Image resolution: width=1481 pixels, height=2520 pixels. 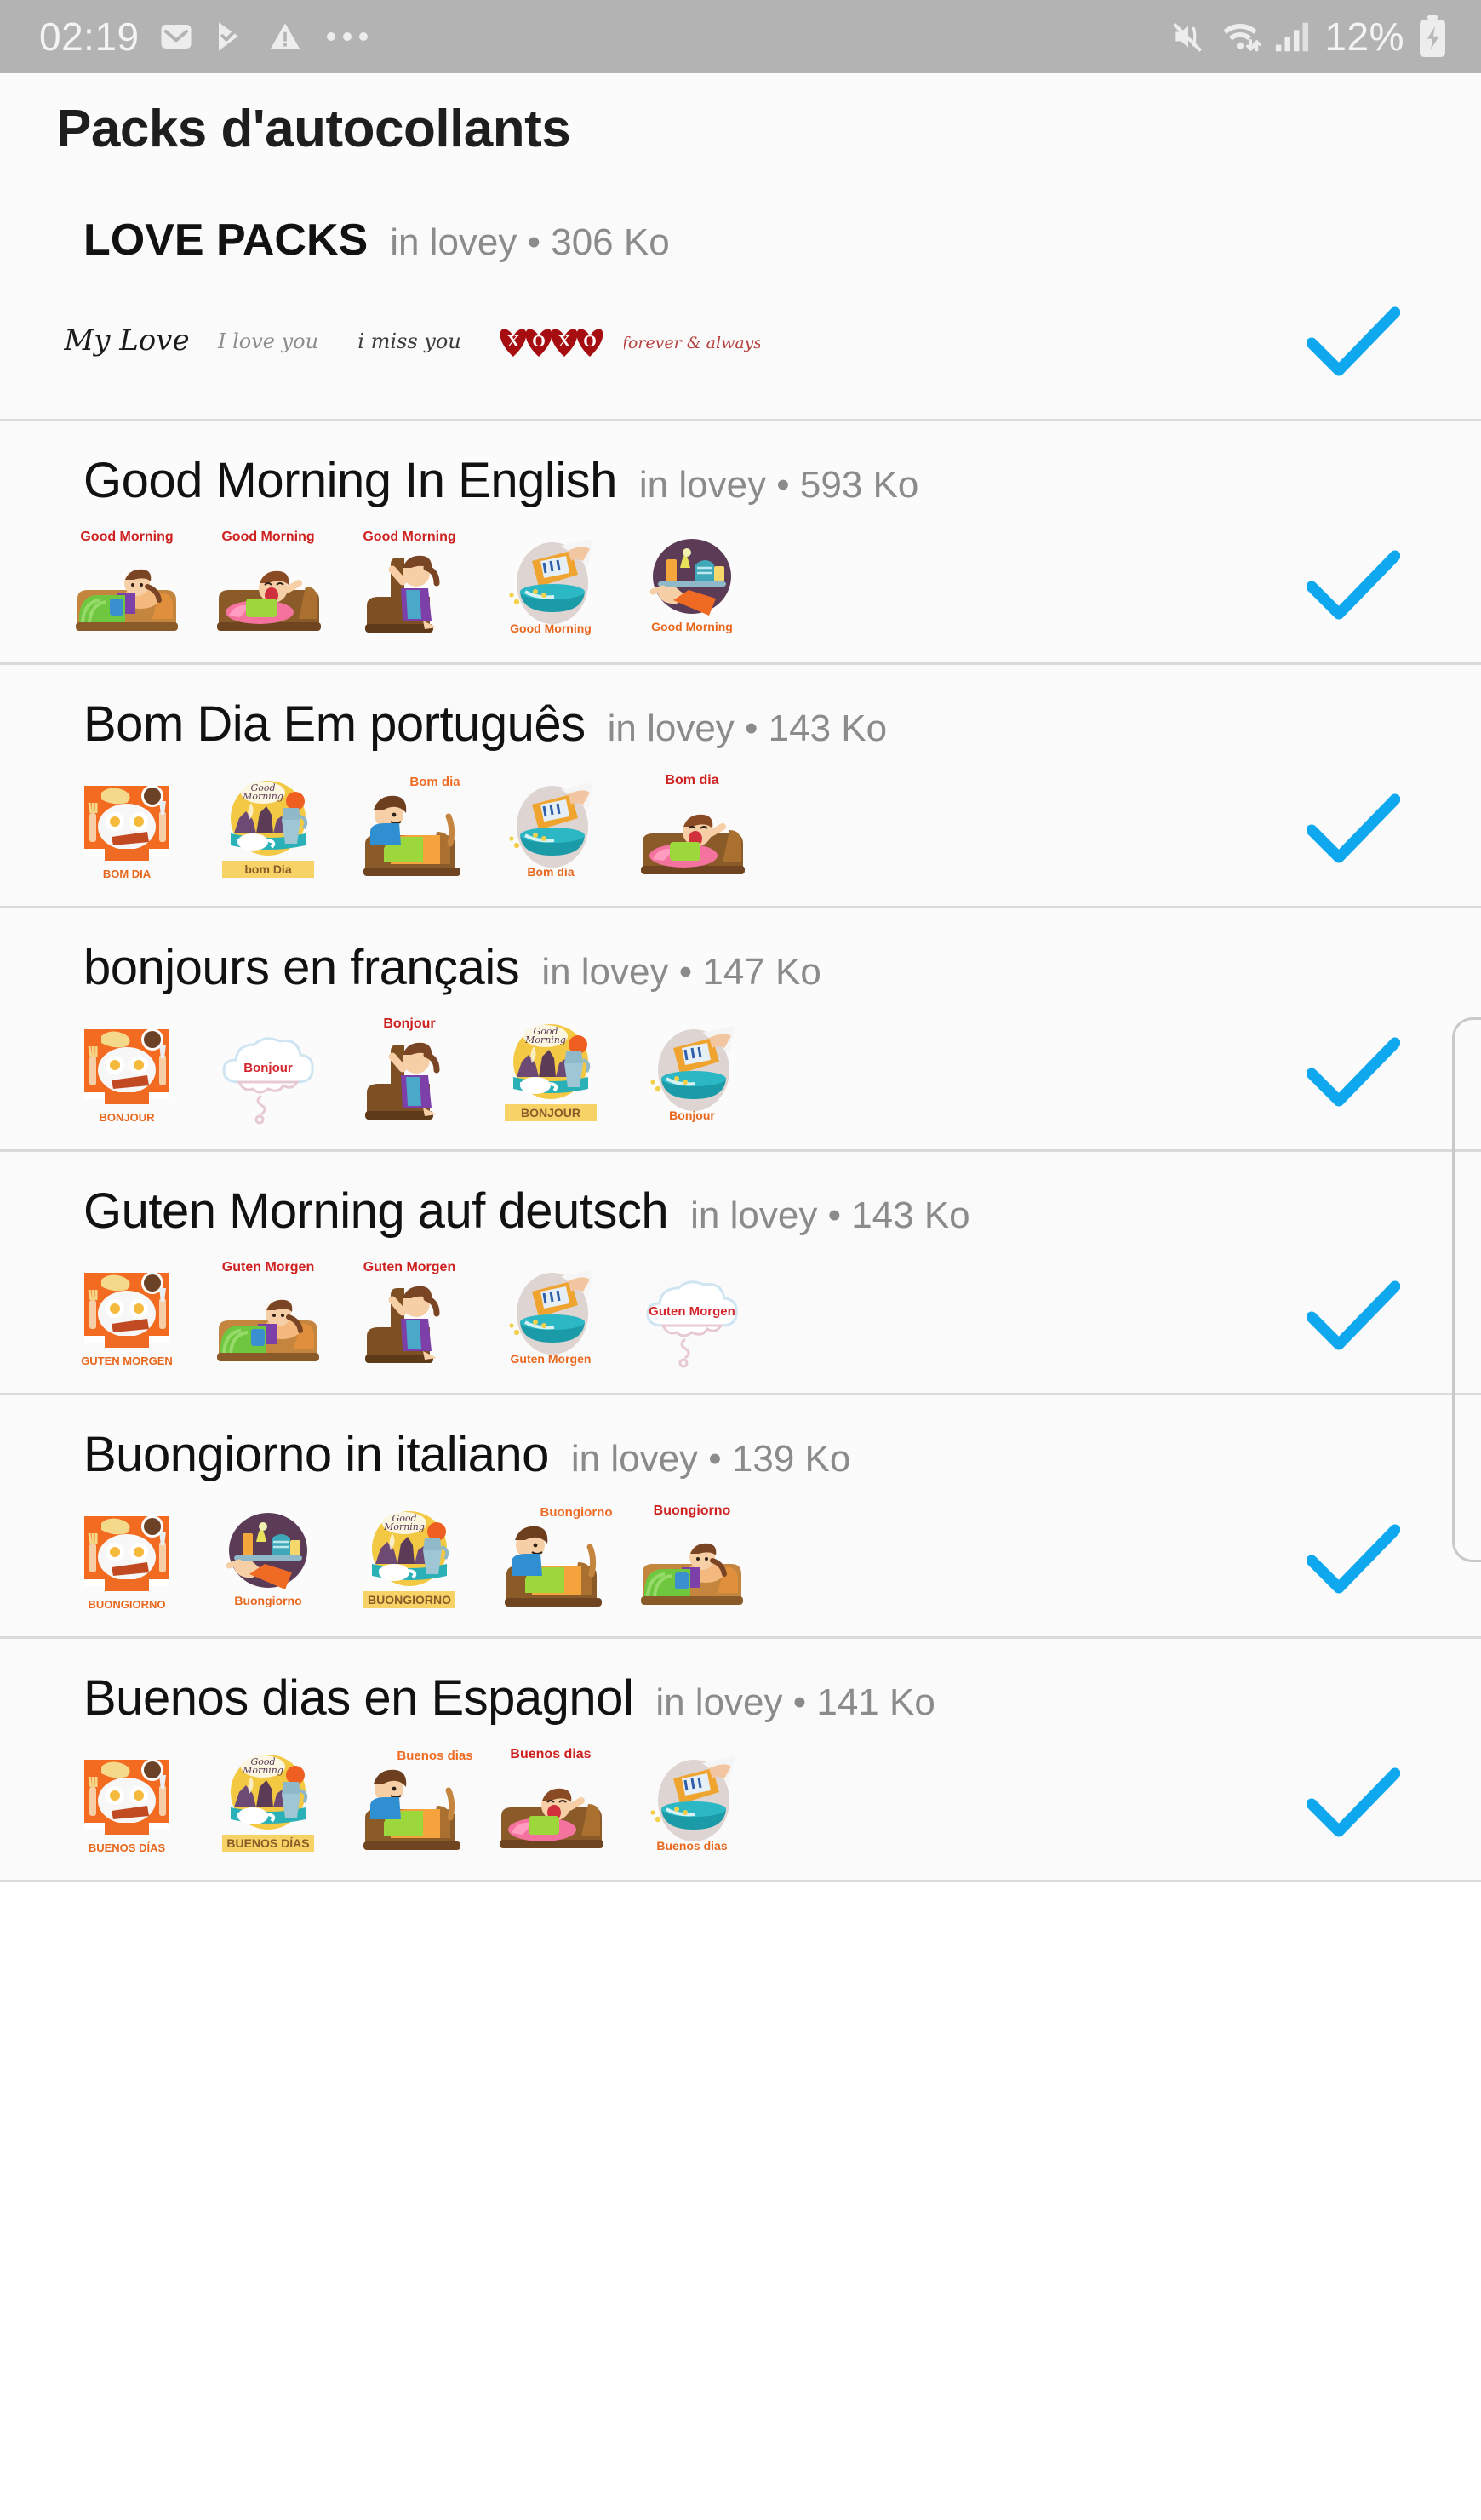 What do you see at coordinates (795, 1702) in the screenshot?
I see `pack-meta: in lovey • 141 Ko` at bounding box center [795, 1702].